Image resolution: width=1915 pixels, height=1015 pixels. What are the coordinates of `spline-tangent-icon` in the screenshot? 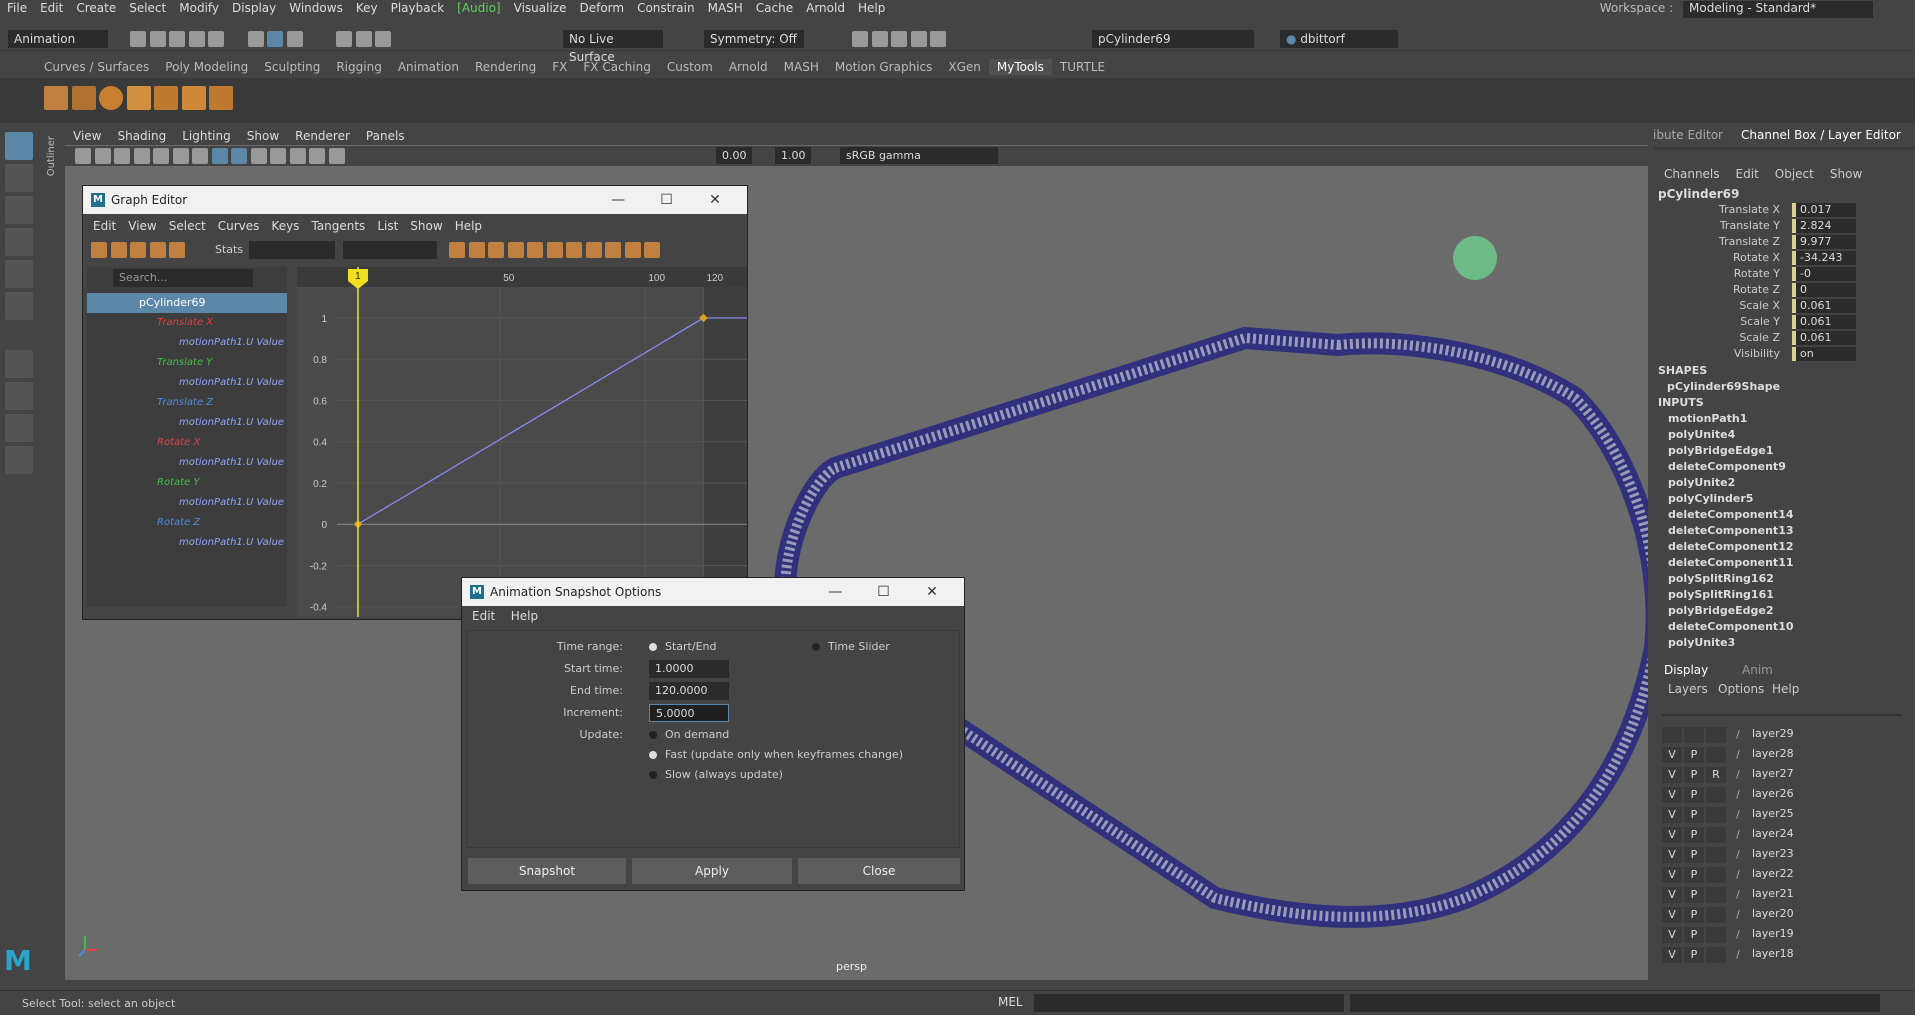 It's located at (535, 250).